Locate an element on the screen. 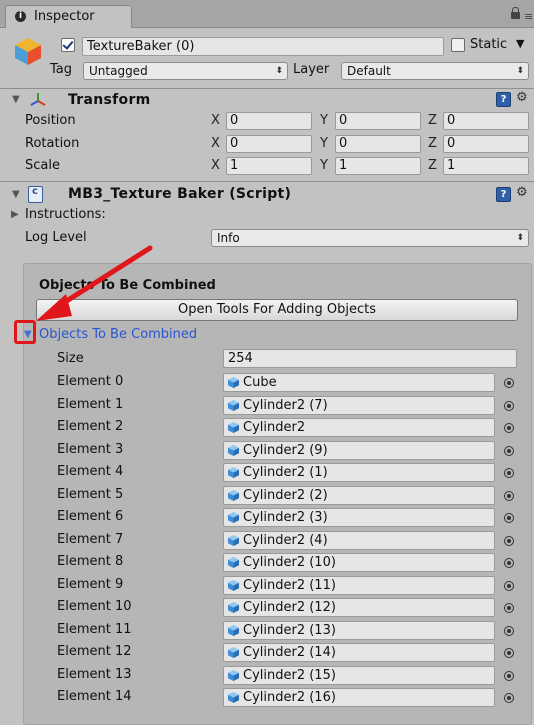 This screenshot has height=725, width=534. element-object-field: Cylinder2 (7) is located at coordinates (359, 405).